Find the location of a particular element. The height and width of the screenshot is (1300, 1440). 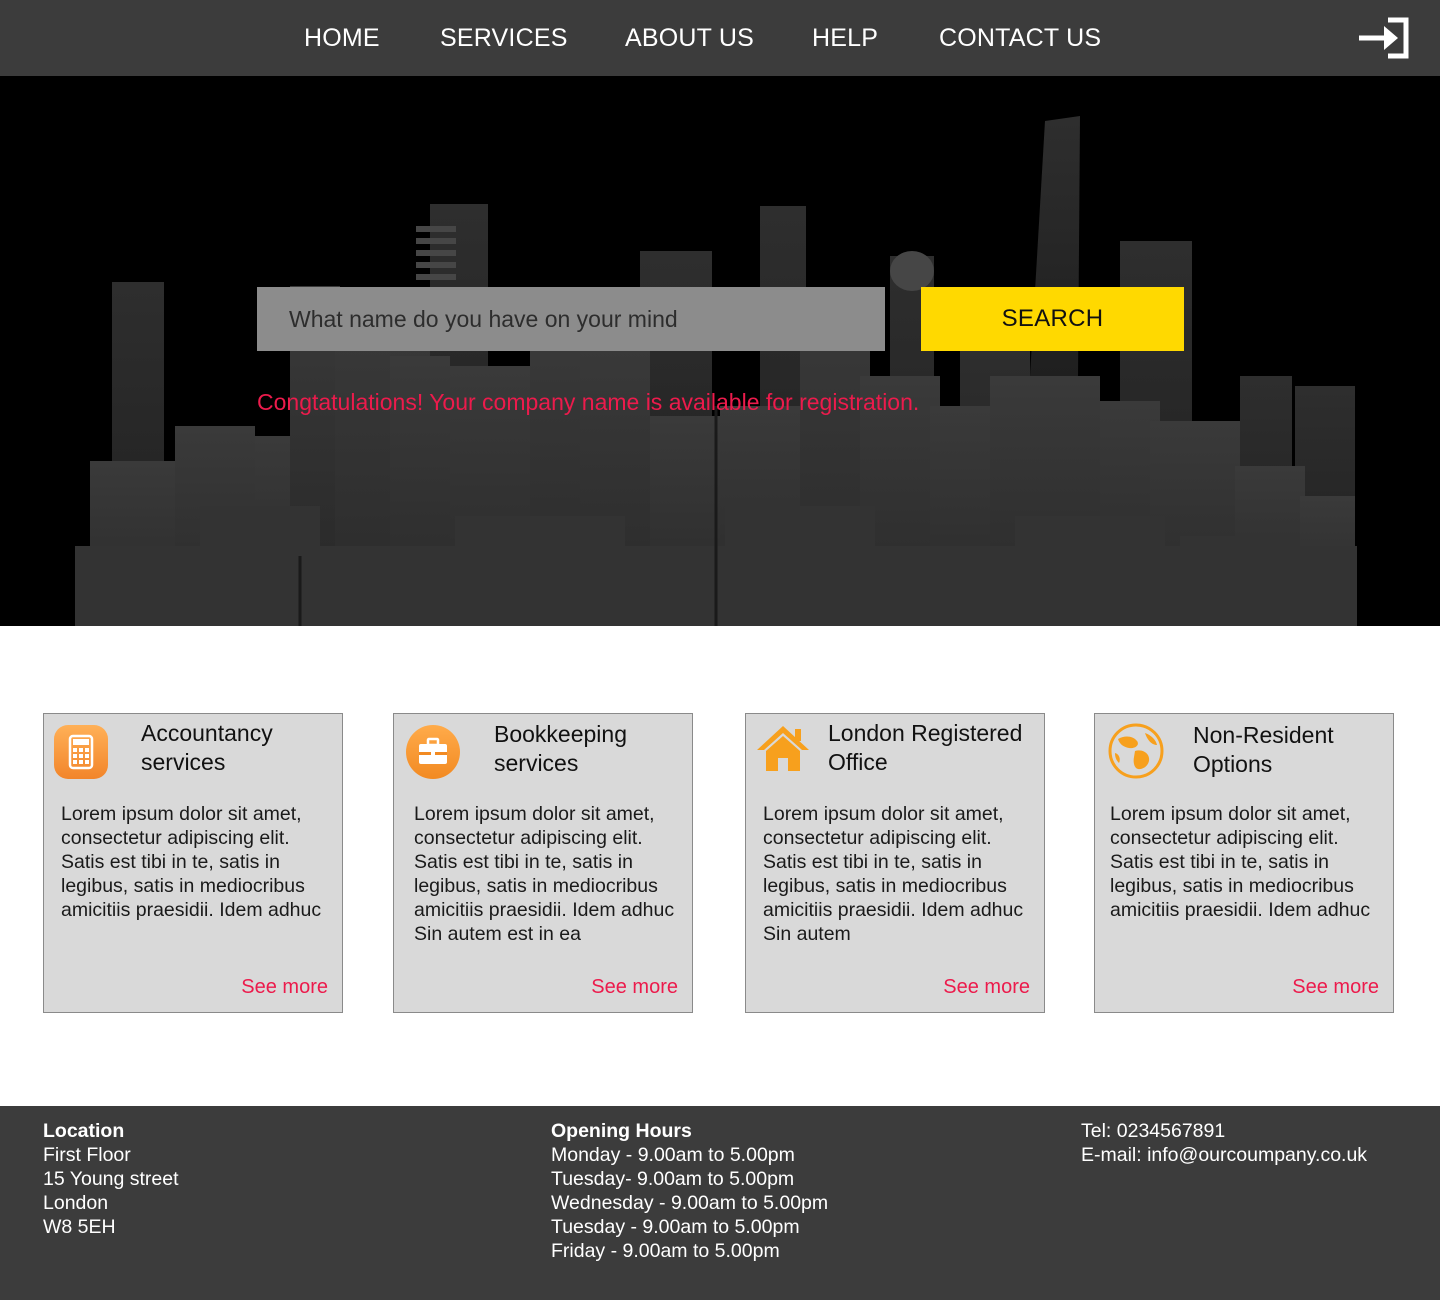

login-button is located at coordinates (1382, 38).